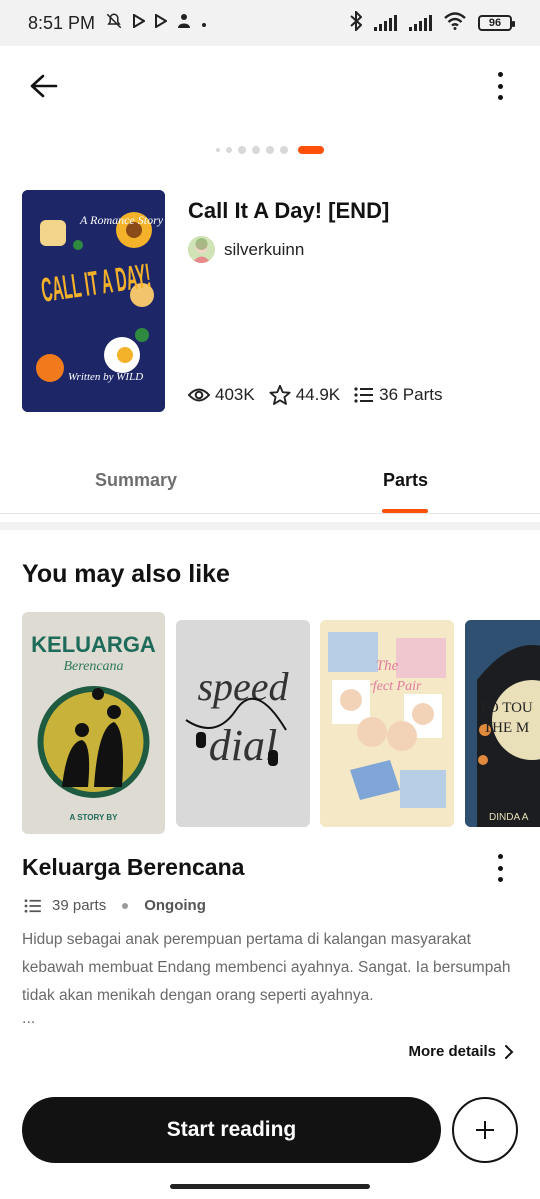 This screenshot has width=540, height=1199. I want to click on top-app-bar, so click(270, 86).